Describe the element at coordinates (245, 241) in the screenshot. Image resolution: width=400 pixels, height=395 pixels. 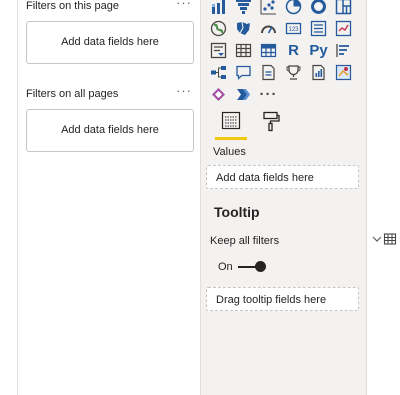
I see `keep-all-filters-label: Keep all filters` at that location.